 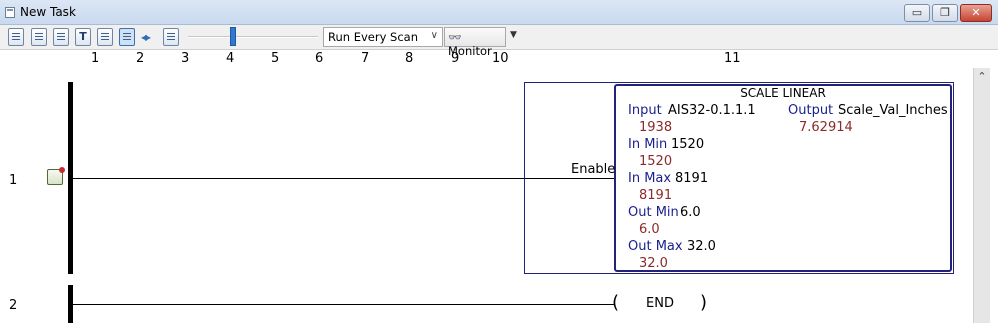 I want to click on in-max-value: 8191, so click(x=691, y=178).